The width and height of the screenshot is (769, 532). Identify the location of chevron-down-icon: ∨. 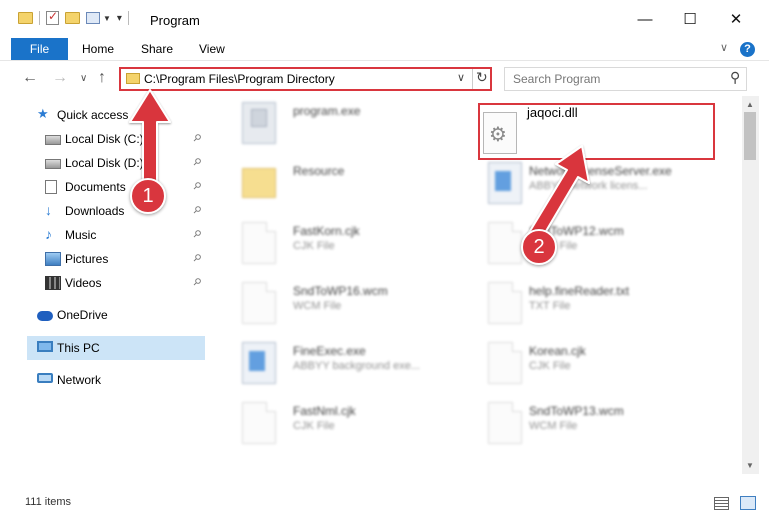
(461, 77).